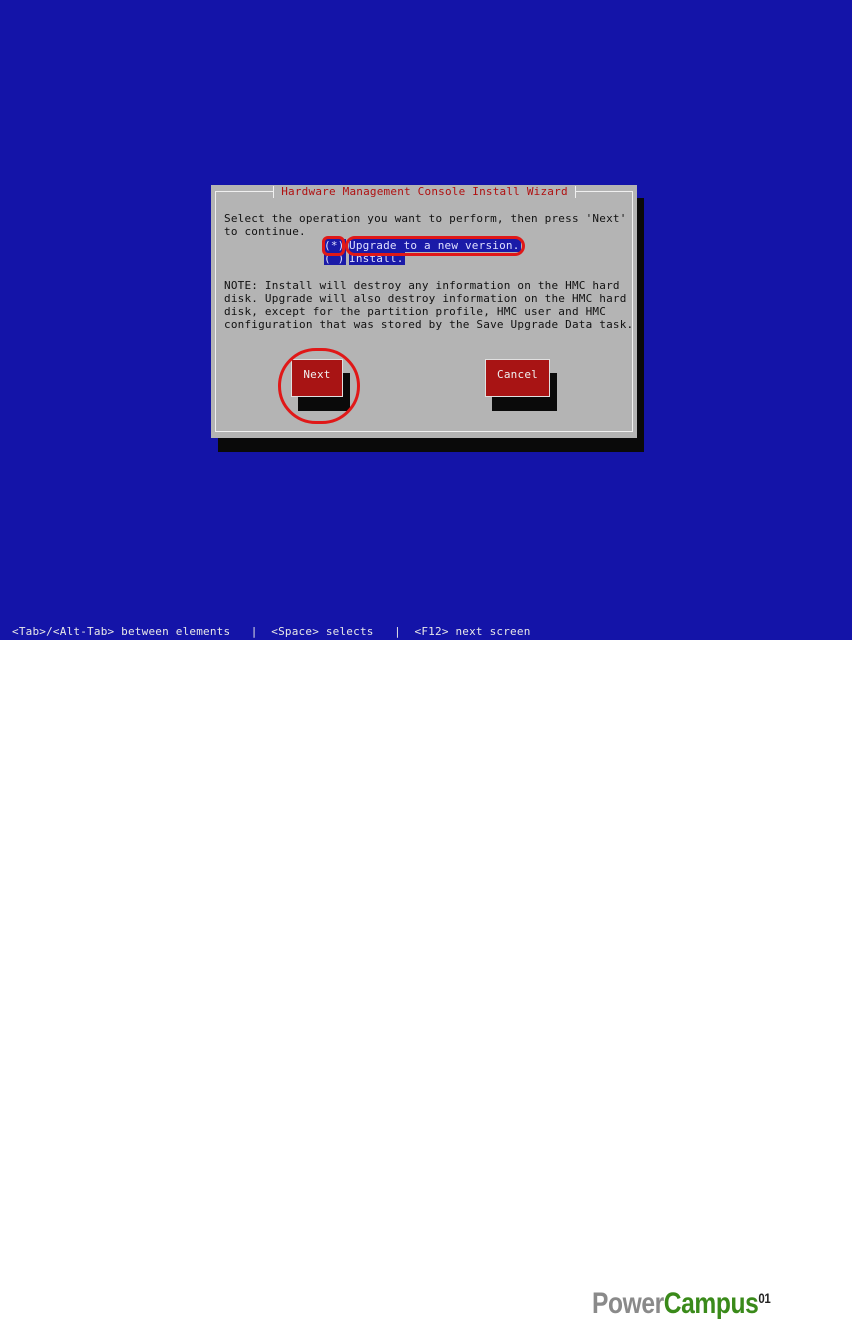 The height and width of the screenshot is (1324, 852). Describe the element at coordinates (265, 231) in the screenshot. I see `instruction-line-2: to continue.` at that location.